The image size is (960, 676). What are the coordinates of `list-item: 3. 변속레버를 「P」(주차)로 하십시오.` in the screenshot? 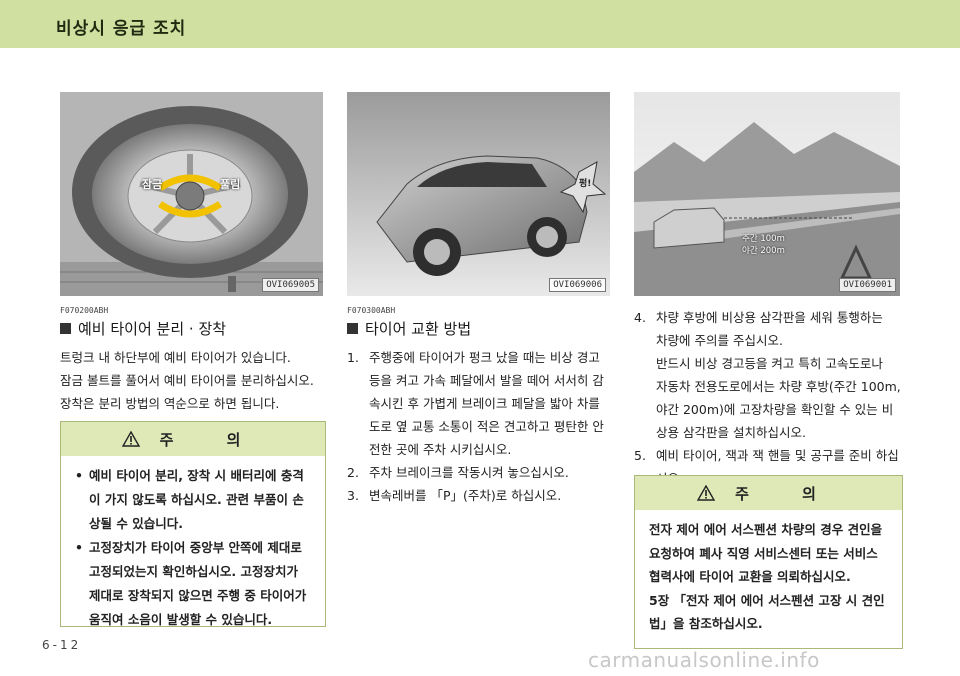 It's located at (454, 495).